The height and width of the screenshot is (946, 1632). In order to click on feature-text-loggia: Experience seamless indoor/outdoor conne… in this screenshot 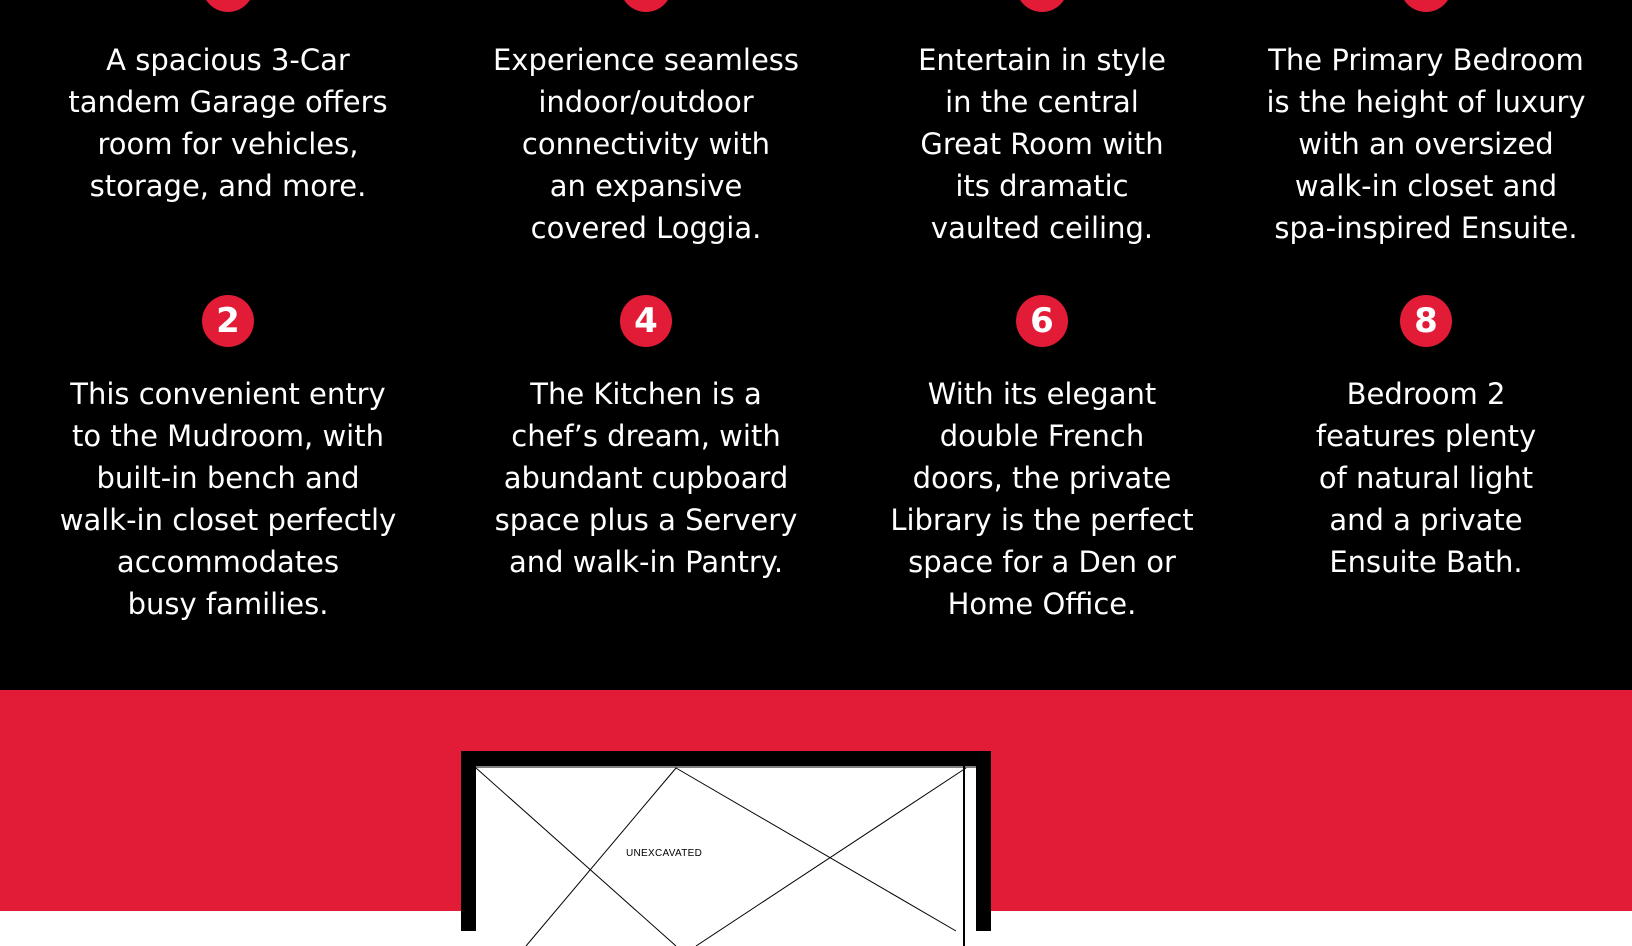, I will do `click(646, 144)`.